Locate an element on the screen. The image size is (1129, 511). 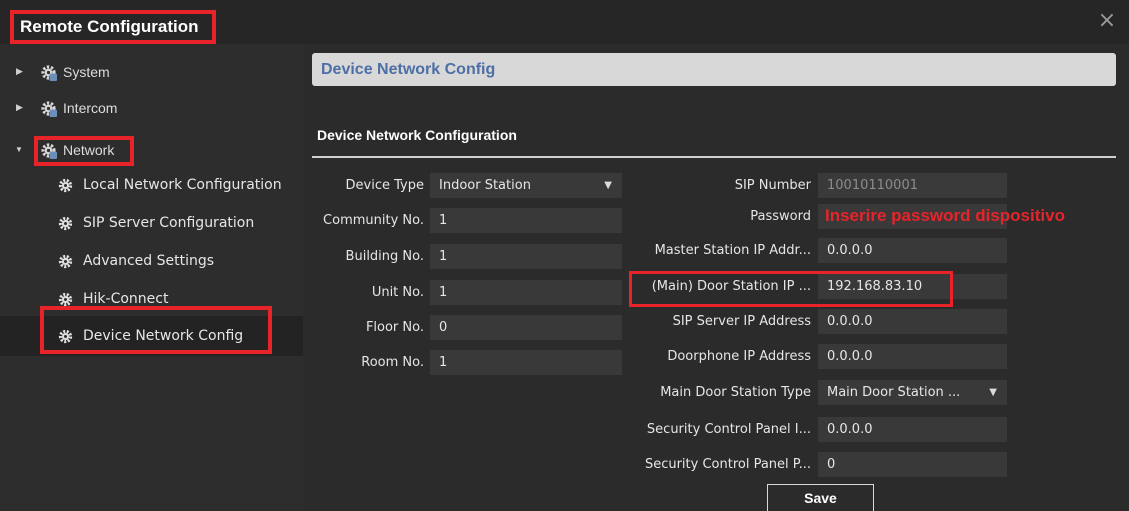
network-highlight-box is located at coordinates (84, 151).